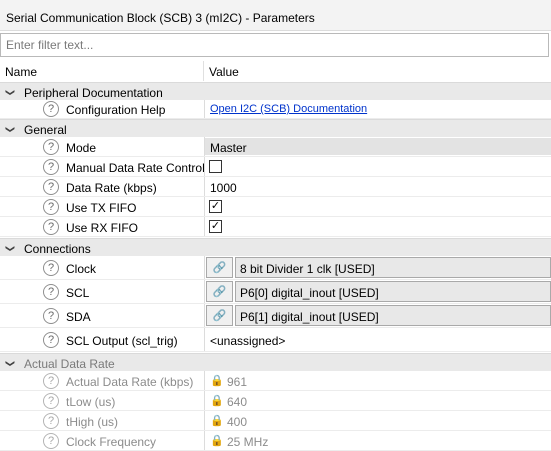  I want to click on param-value-cell: 🔗 P6[1] digital_inout [USED], so click(377, 315).